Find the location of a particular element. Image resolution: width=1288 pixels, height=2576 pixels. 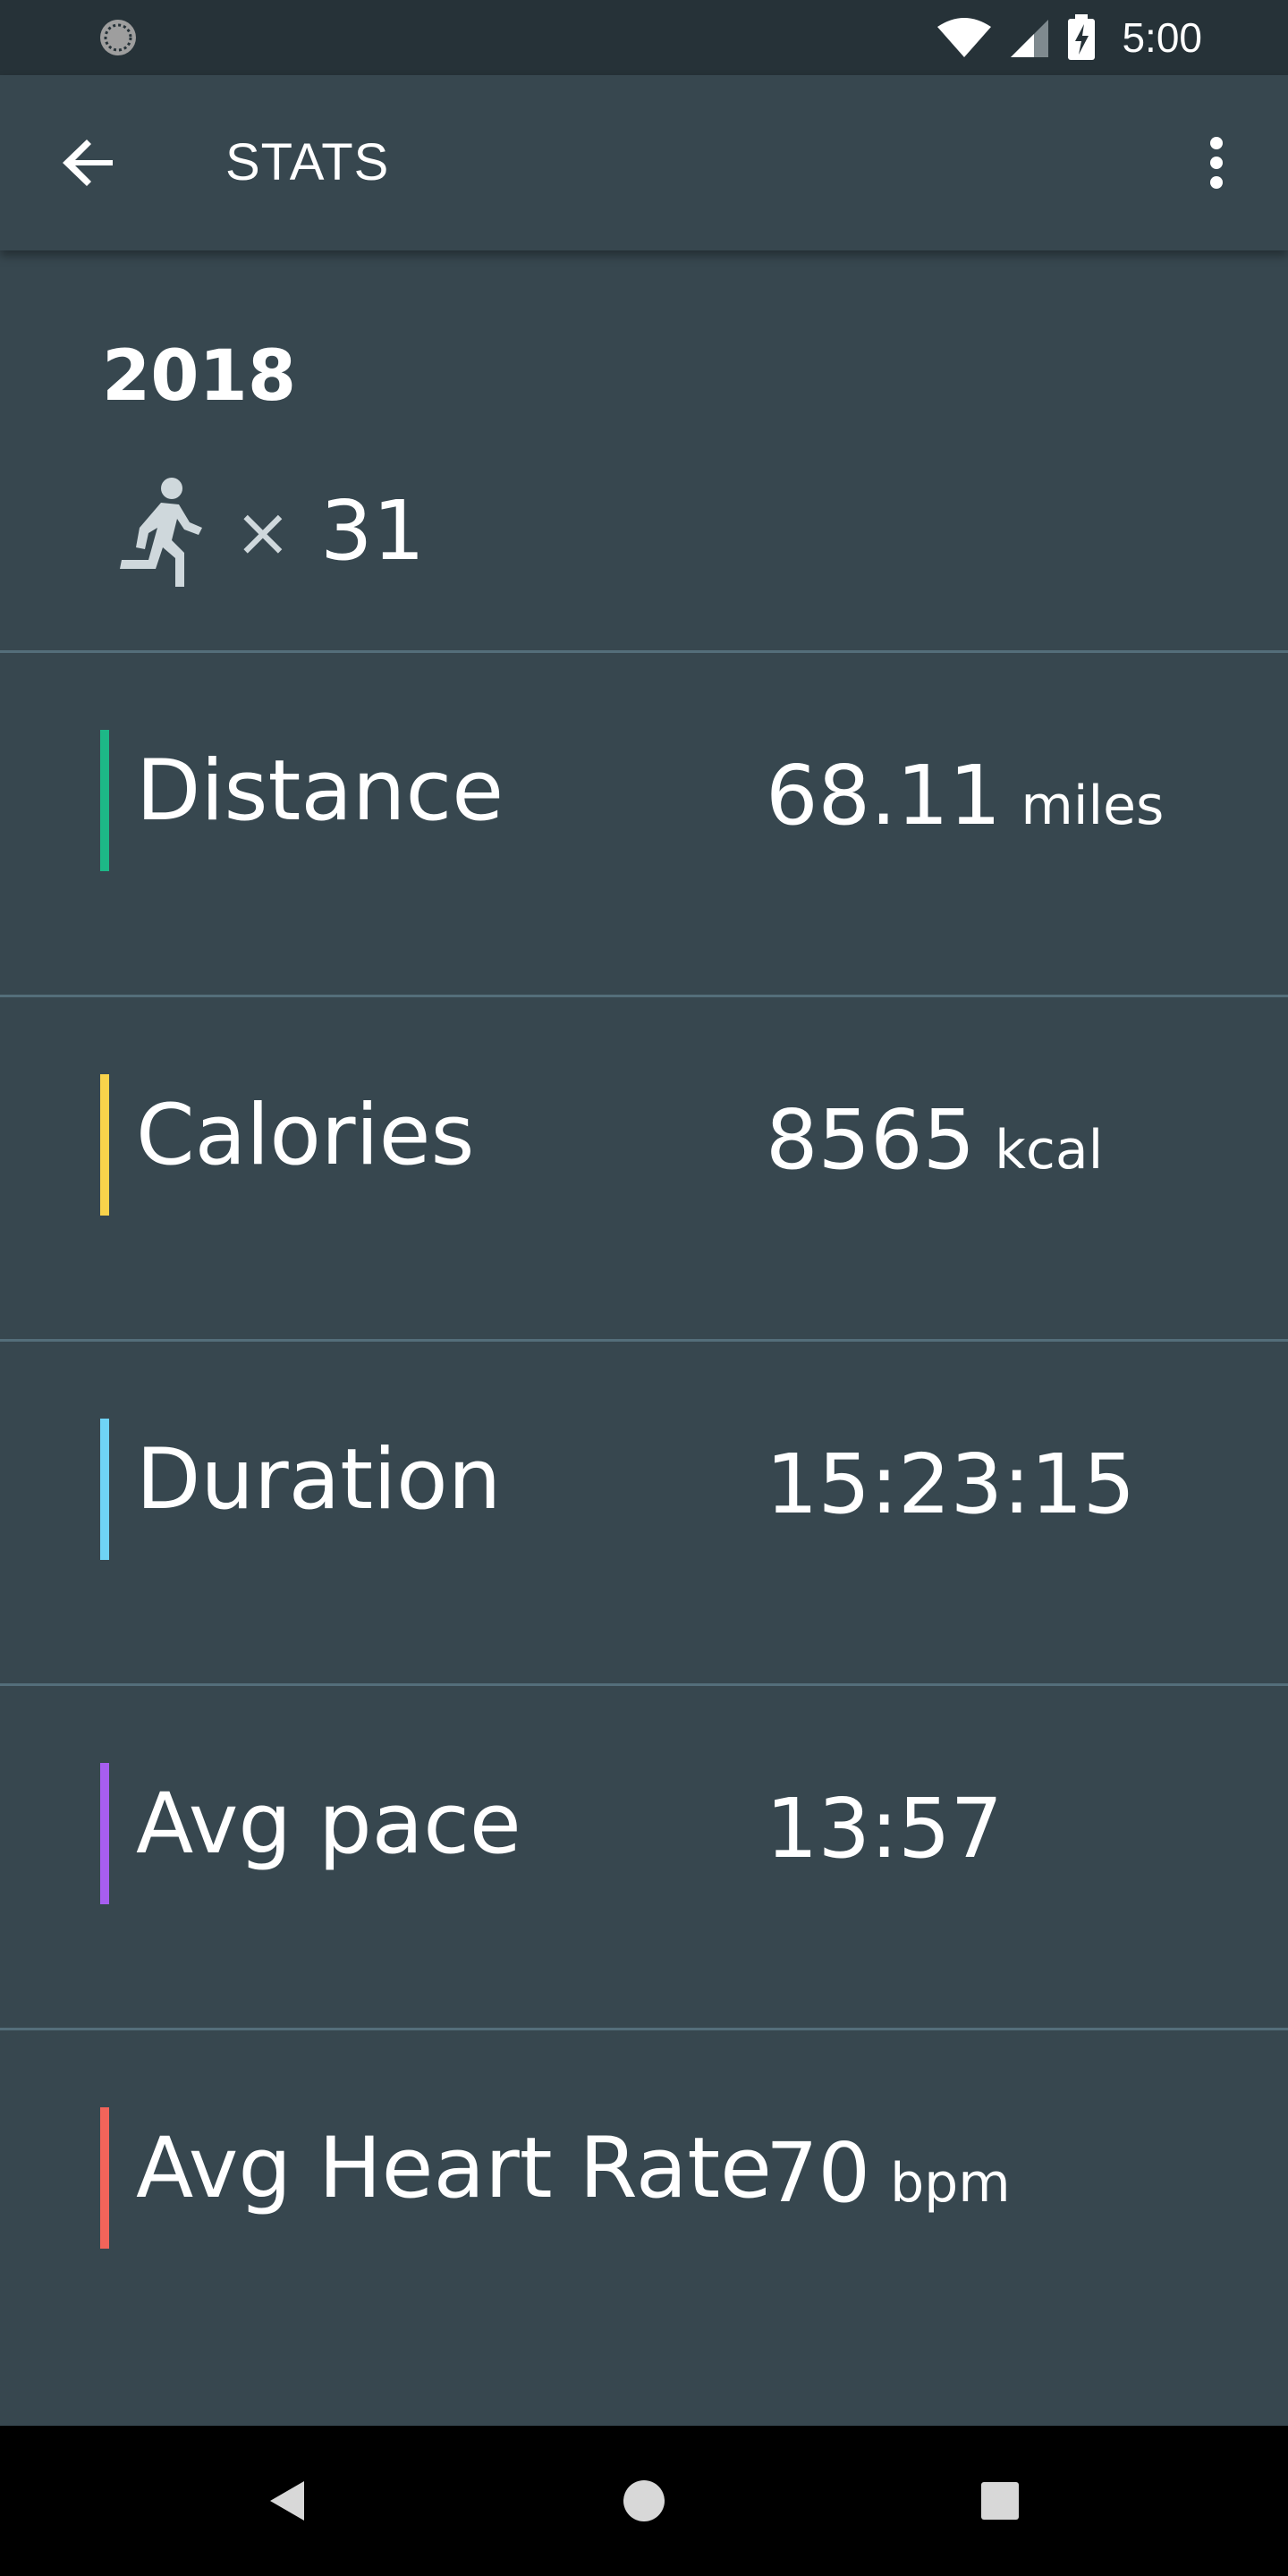

stat-number: 13:57 is located at coordinates (885, 1829).